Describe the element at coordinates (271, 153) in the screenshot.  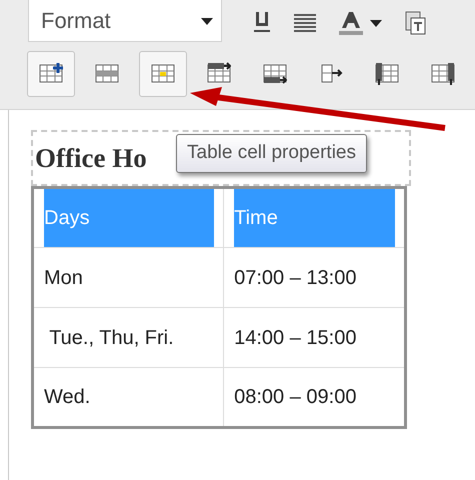
I see `tooltip: Table cell properties` at that location.